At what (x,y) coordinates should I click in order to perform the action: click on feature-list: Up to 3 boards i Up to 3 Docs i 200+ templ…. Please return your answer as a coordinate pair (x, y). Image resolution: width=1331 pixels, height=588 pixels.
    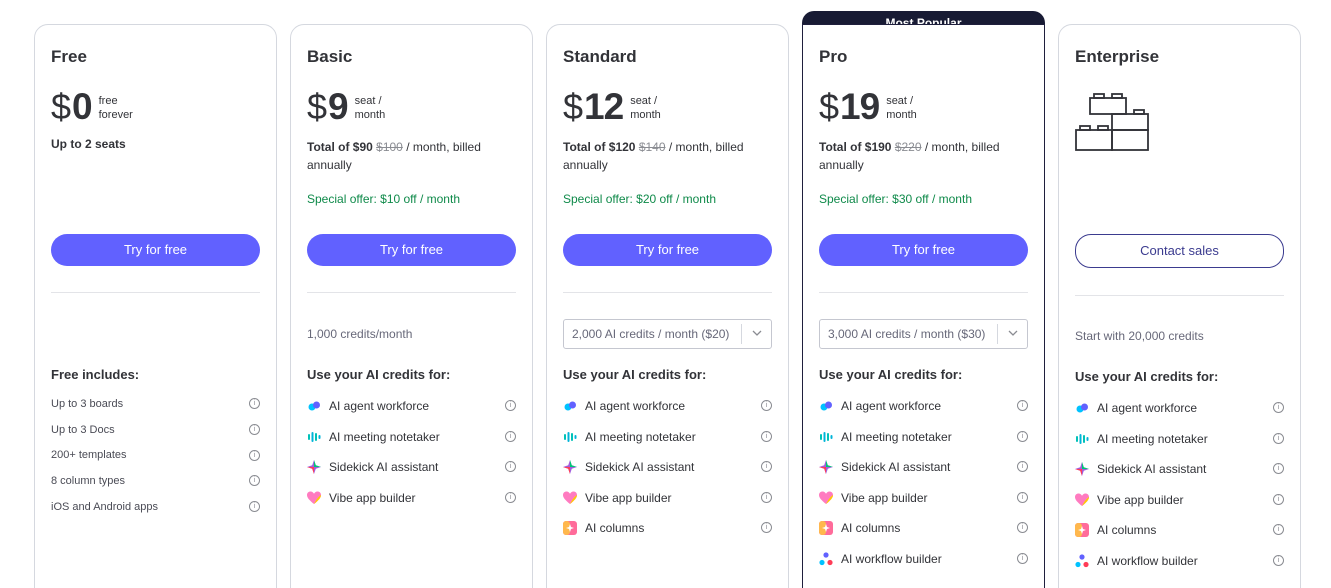
    Looking at the image, I should click on (155, 455).